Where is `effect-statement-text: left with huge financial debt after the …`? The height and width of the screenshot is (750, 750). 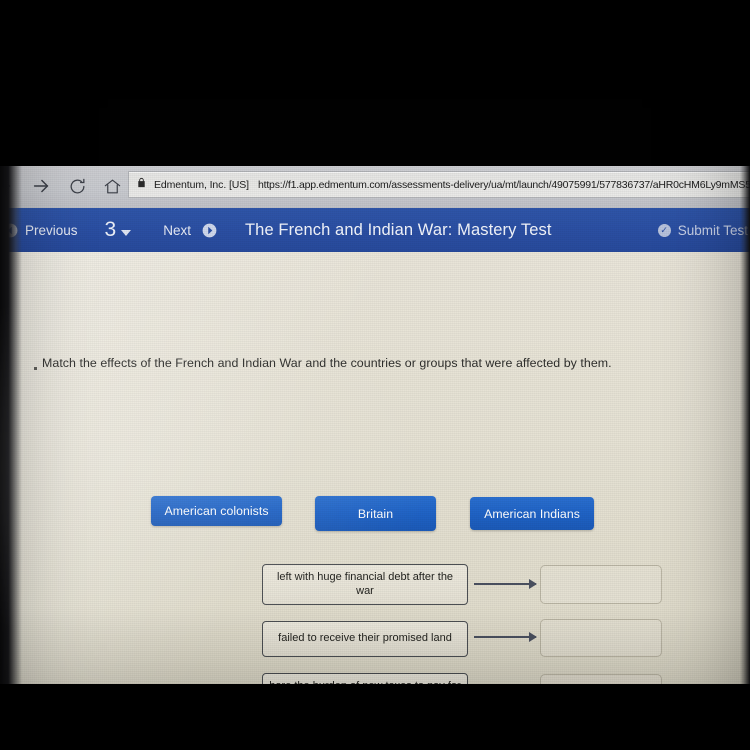 effect-statement-text: left with huge financial debt after the … is located at coordinates (365, 583).